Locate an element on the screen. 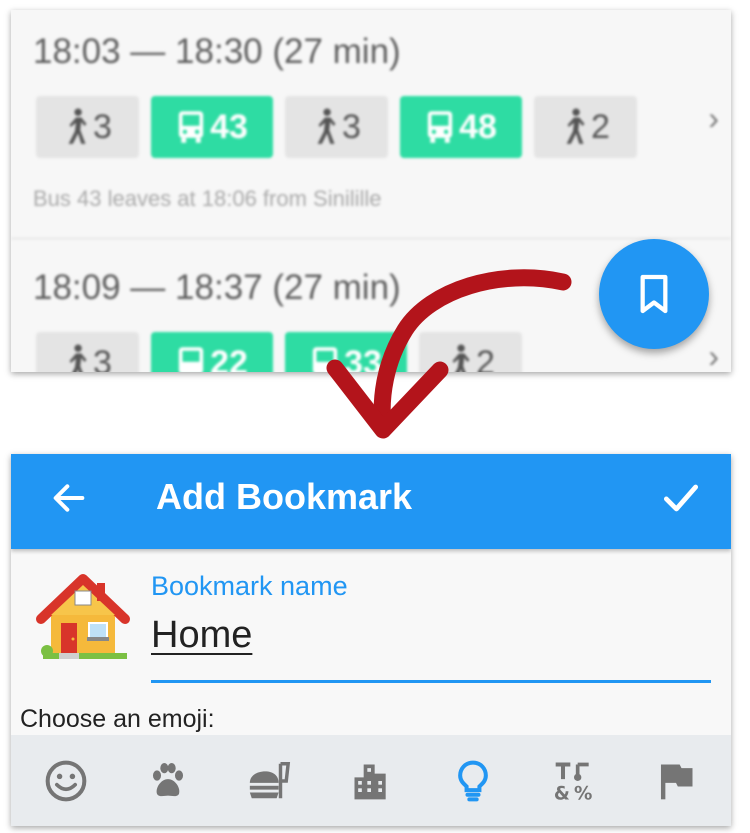 The width and height of the screenshot is (750, 833). smiley-icon is located at coordinates (66, 780).